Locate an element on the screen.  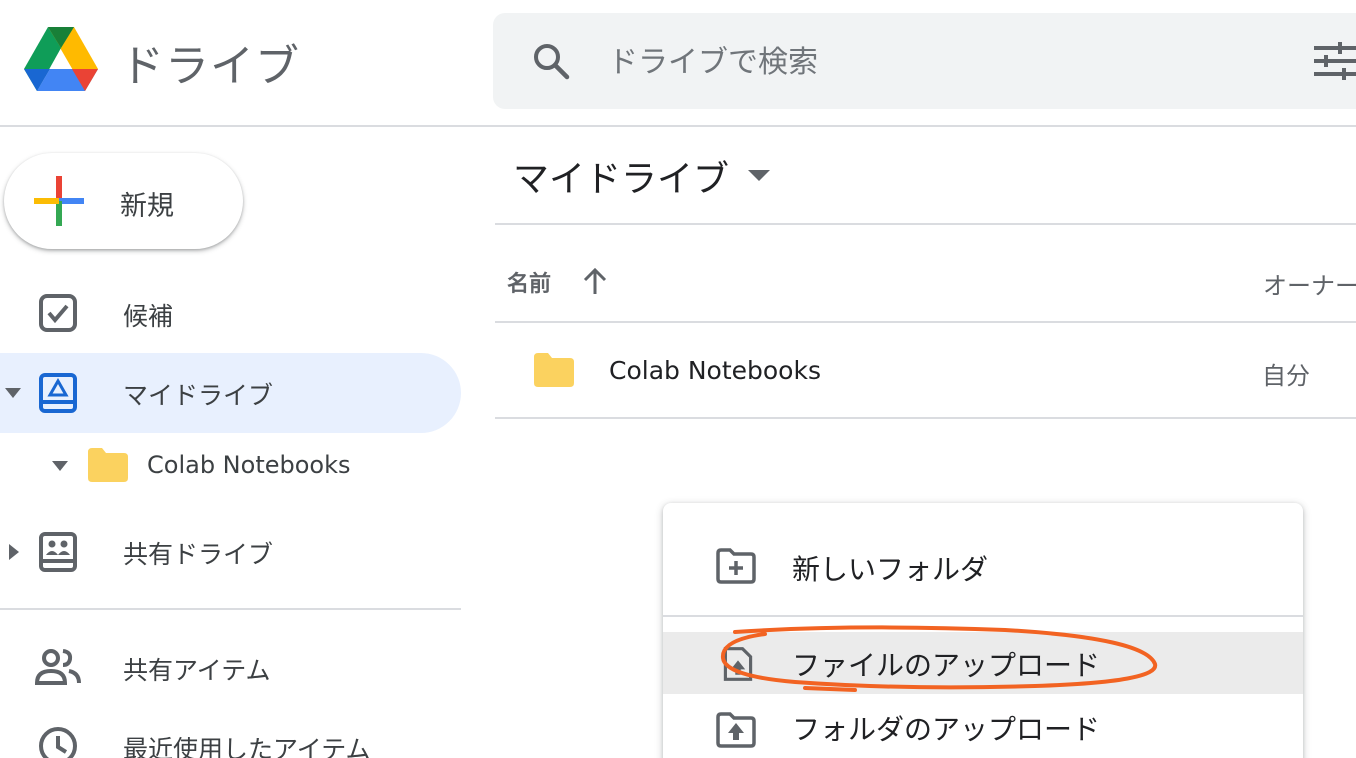
search-options-icon is located at coordinates (1335, 61).